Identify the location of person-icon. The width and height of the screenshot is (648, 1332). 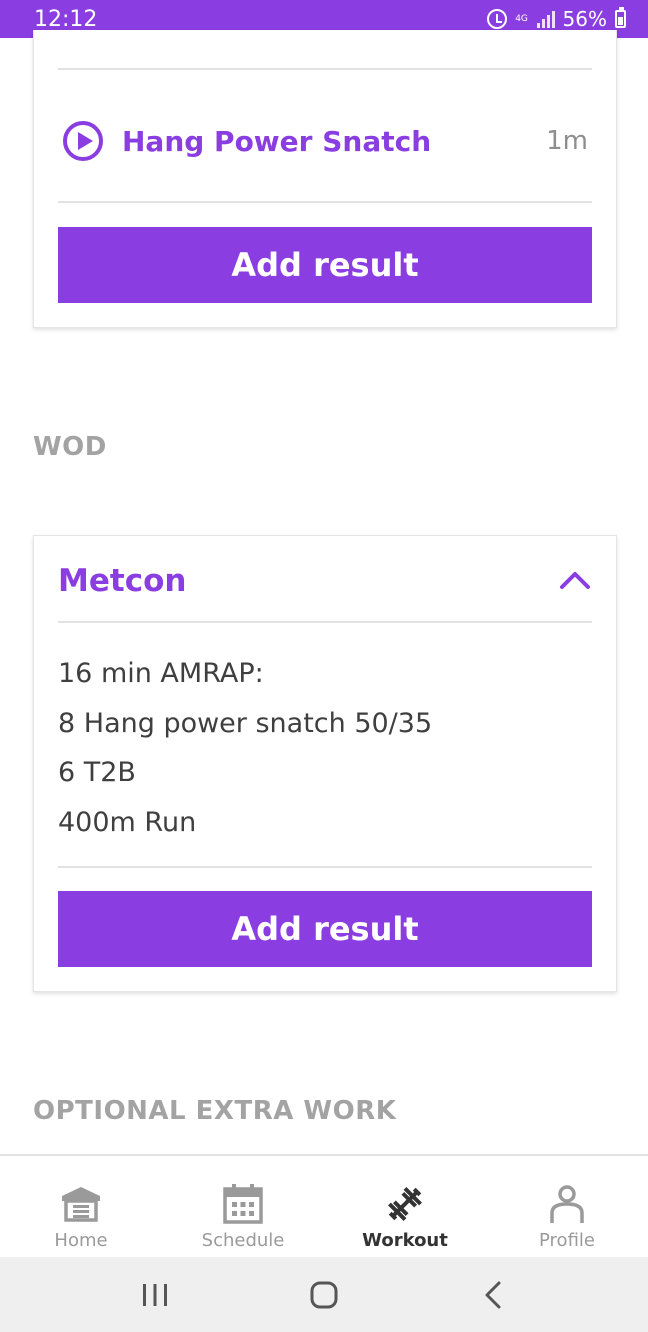
(567, 1204).